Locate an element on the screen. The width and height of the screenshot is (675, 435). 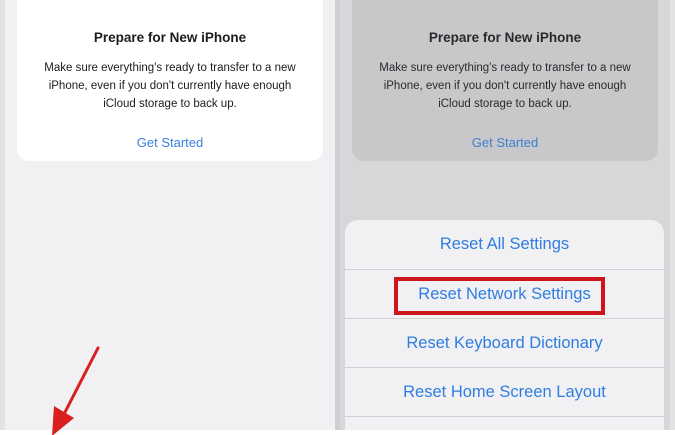
reset-all-settings-button: Reset All Settings is located at coordinates (504, 244).